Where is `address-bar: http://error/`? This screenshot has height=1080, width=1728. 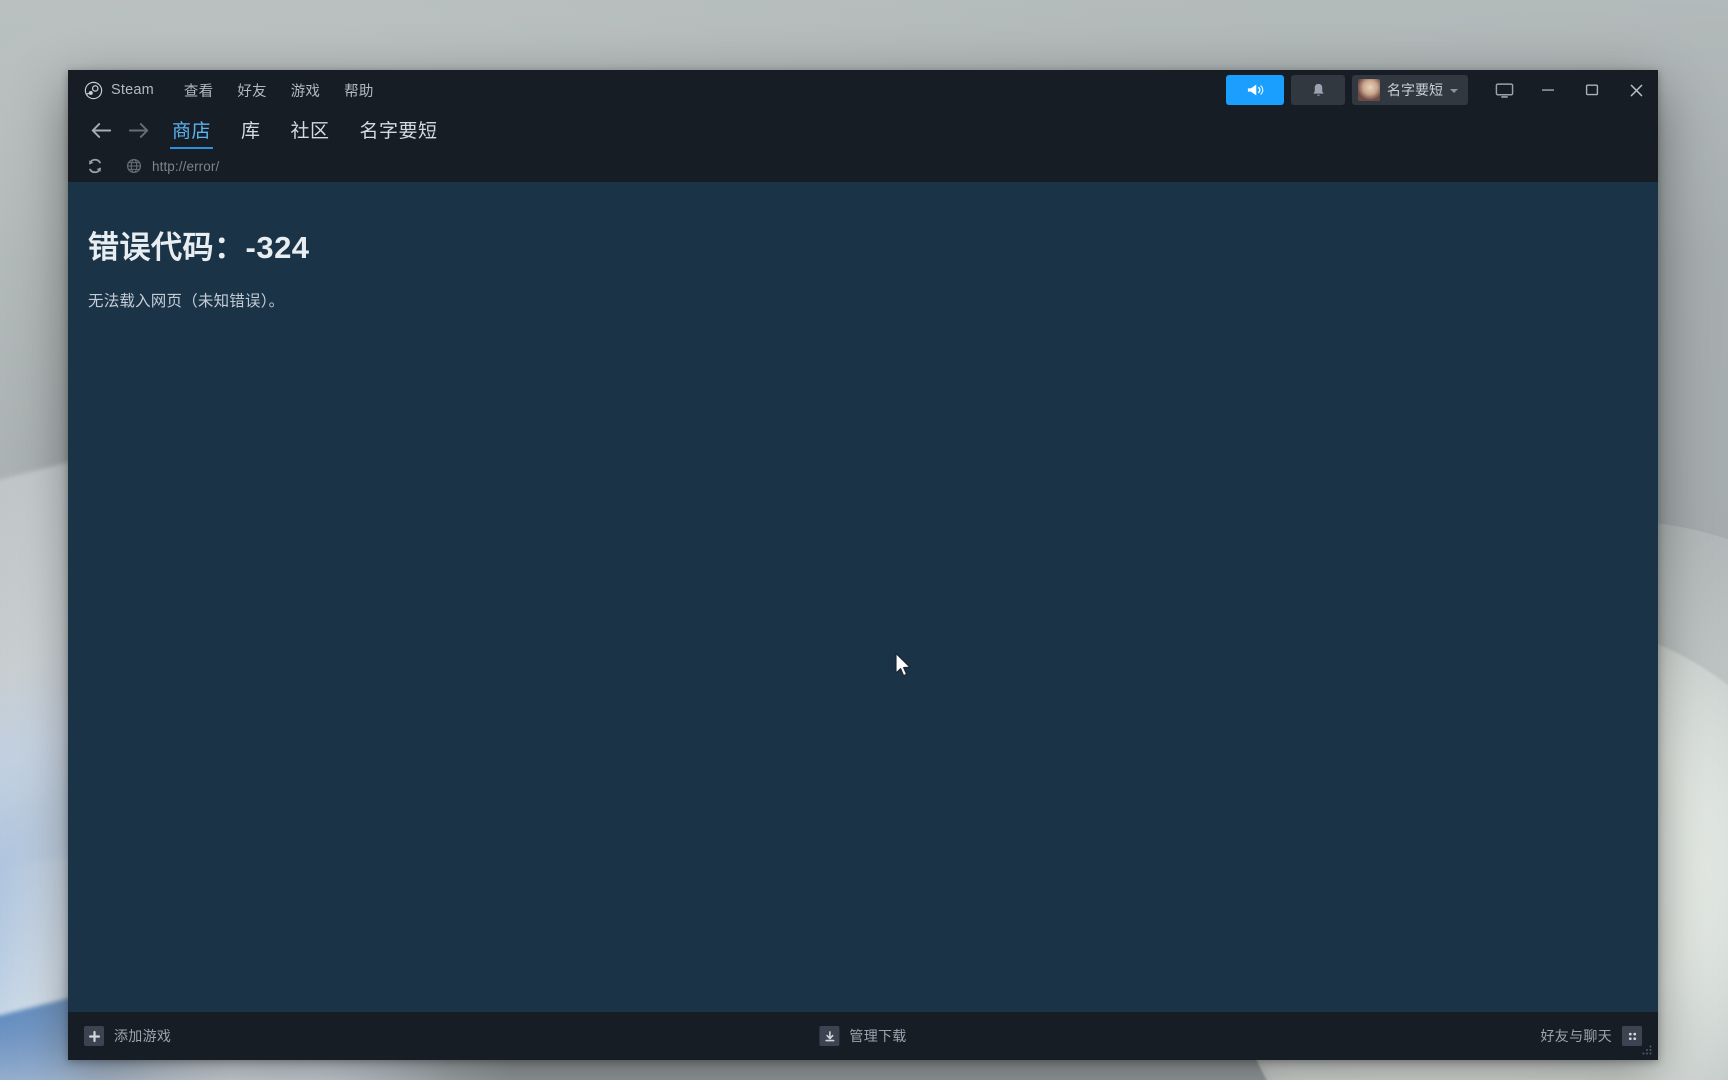 address-bar: http://error/ is located at coordinates (863, 166).